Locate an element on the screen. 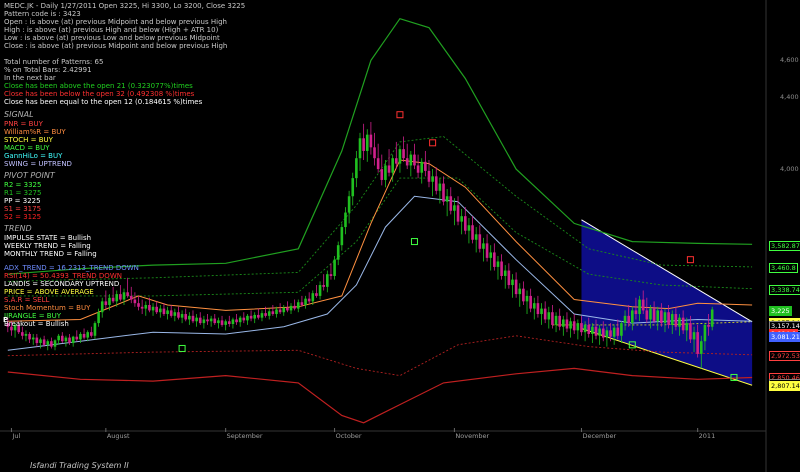  y-tick-label: 4,000 is located at coordinates (789, 169).